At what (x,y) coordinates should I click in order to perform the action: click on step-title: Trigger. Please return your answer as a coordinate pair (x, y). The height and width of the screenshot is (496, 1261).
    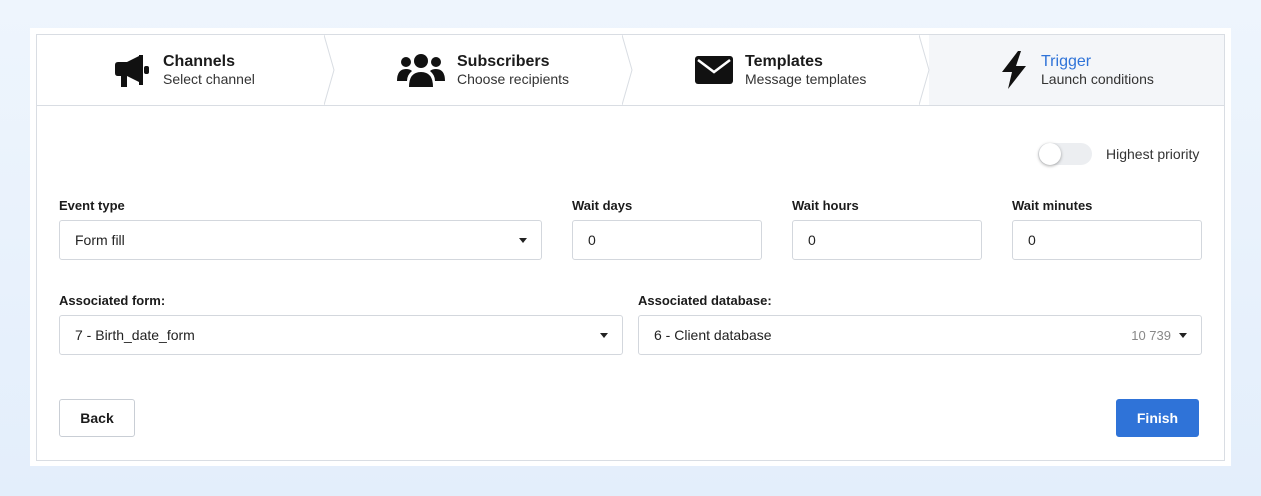
    Looking at the image, I should click on (1066, 61).